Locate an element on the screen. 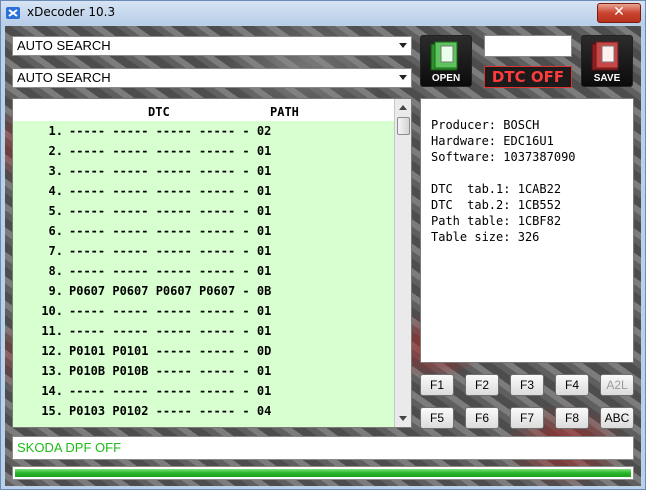 The height and width of the screenshot is (490, 646). folder-open-icon is located at coordinates (444, 56).